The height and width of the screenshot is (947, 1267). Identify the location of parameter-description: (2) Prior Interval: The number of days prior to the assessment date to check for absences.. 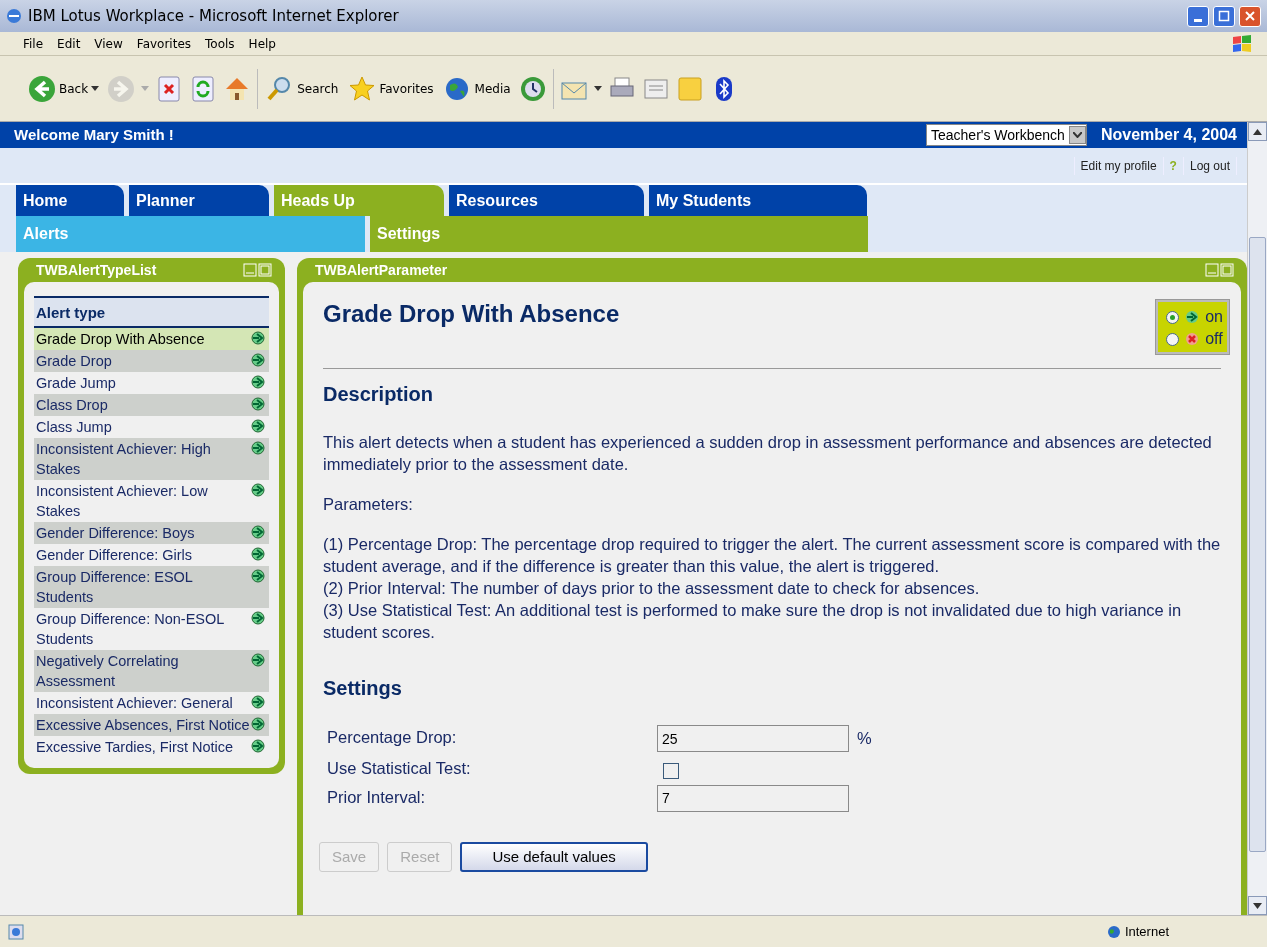
(652, 588).